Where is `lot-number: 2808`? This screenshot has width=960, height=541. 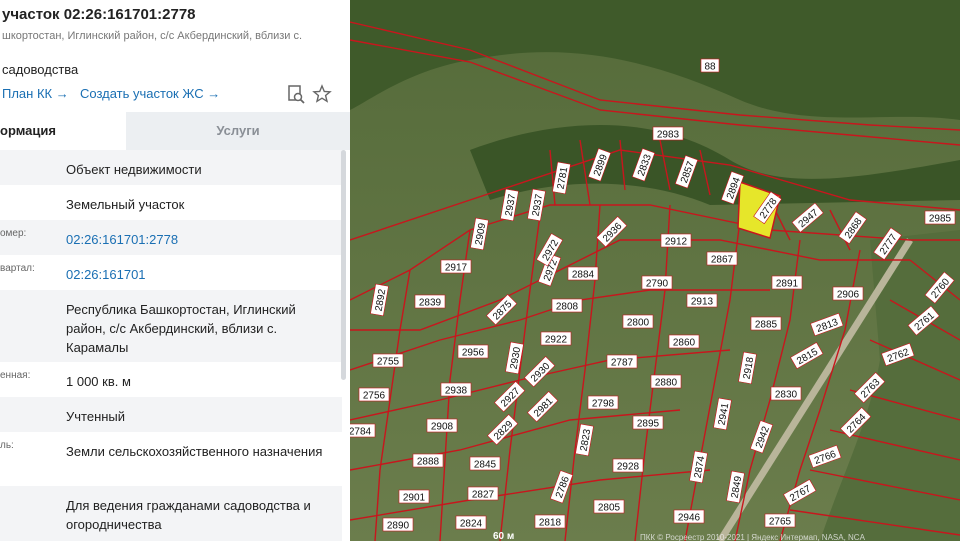
lot-number: 2808 is located at coordinates (567, 307).